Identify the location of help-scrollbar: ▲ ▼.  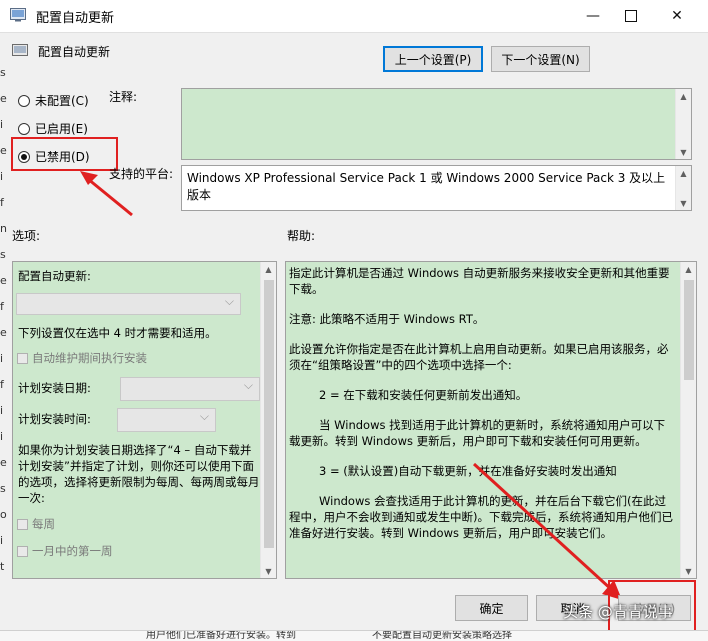
(688, 420).